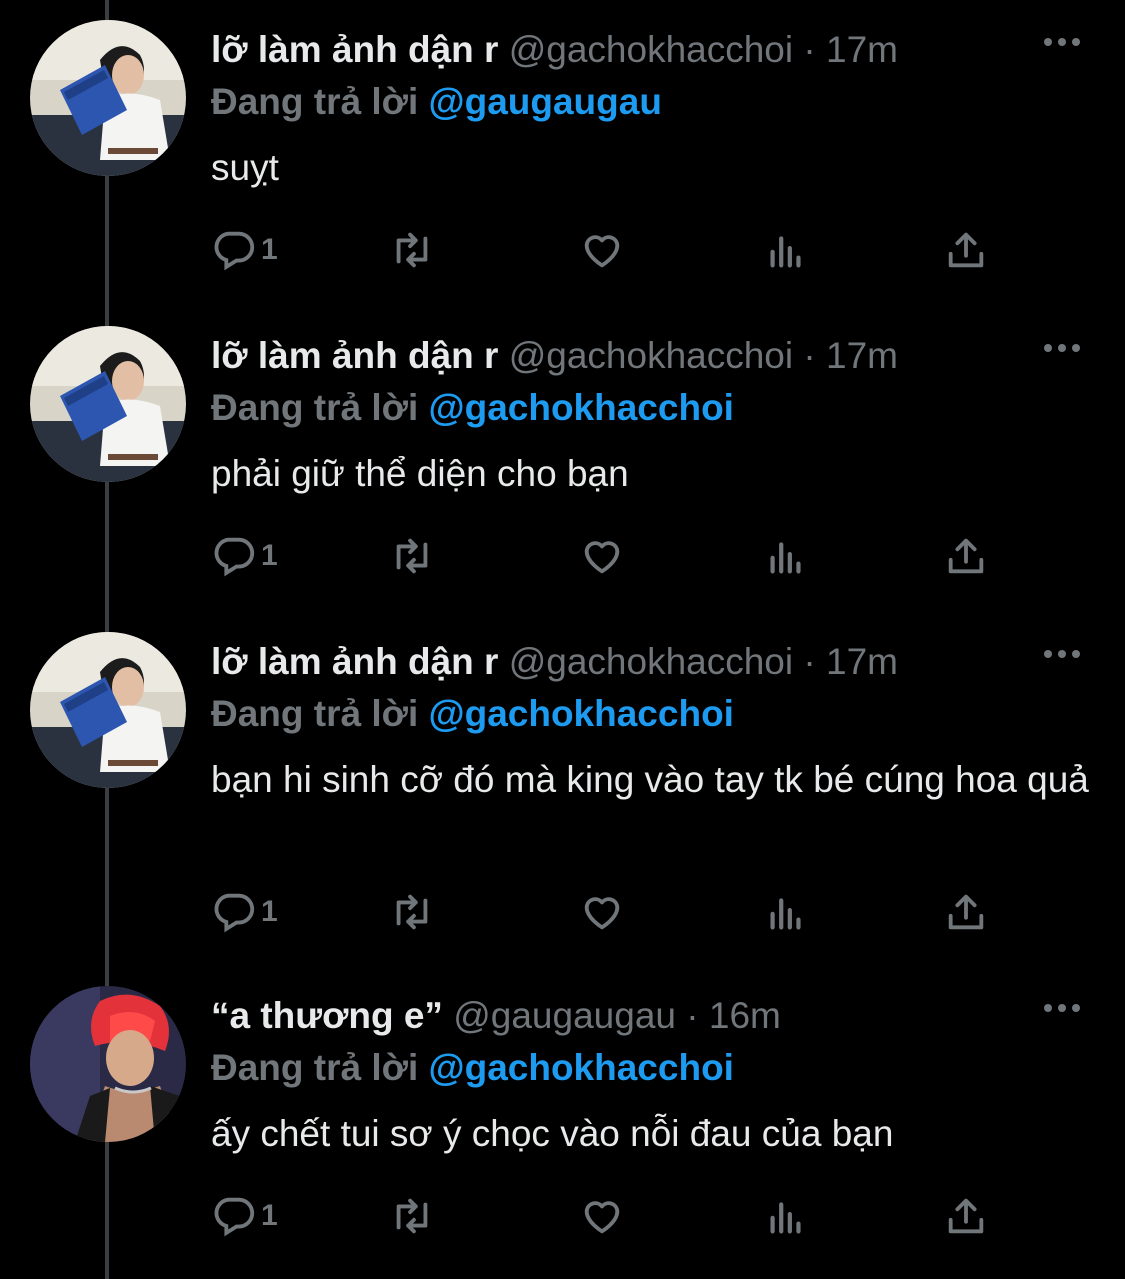 Image resolution: width=1125 pixels, height=1279 pixels. Describe the element at coordinates (327, 1015) in the screenshot. I see `display-name: “a thương e”` at that location.